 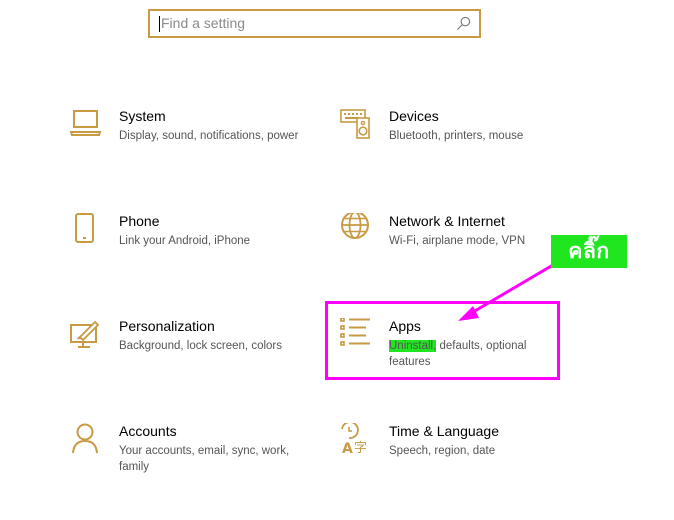 What do you see at coordinates (444, 431) in the screenshot?
I see `category-title: Time & Language` at bounding box center [444, 431].